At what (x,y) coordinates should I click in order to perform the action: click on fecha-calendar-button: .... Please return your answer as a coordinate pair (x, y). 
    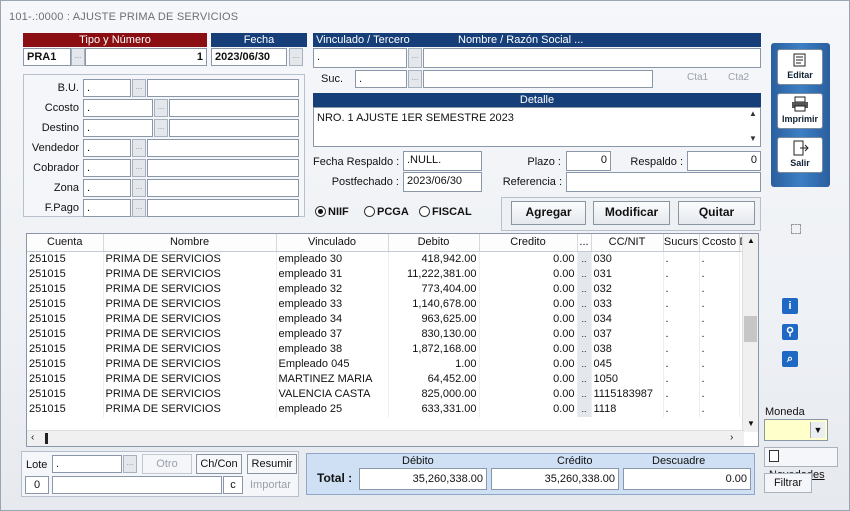
    Looking at the image, I should click on (296, 57).